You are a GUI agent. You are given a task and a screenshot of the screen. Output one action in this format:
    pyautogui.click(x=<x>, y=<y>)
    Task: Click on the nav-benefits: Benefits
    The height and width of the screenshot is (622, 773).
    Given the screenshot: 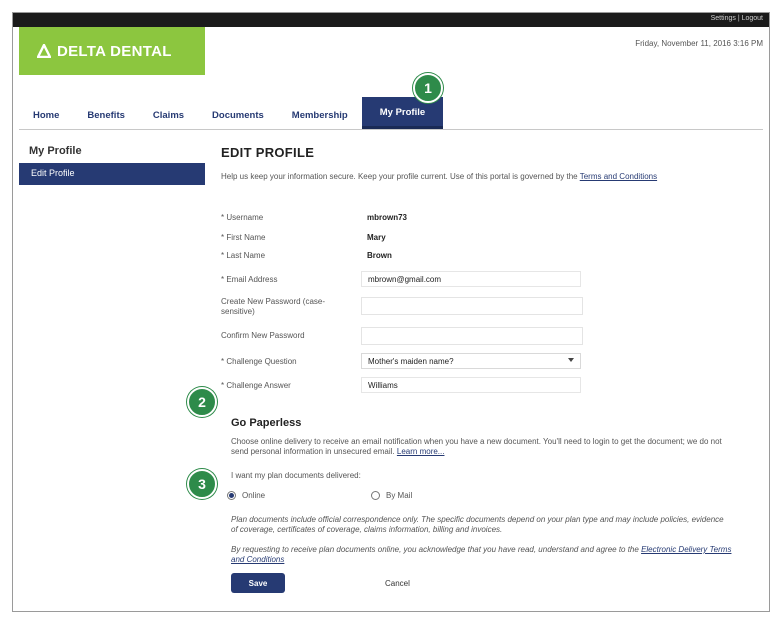 What is the action you would take?
    pyautogui.click(x=105, y=119)
    